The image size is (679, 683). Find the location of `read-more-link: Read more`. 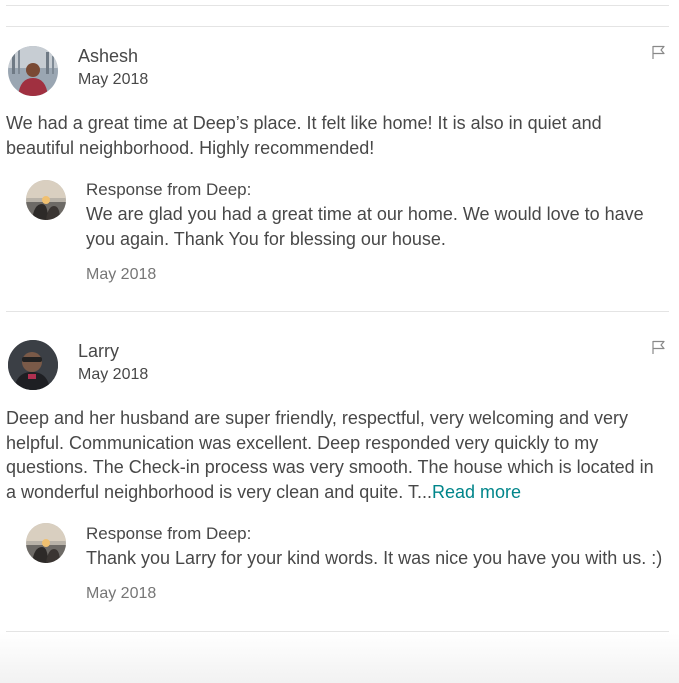

read-more-link: Read more is located at coordinates (476, 492).